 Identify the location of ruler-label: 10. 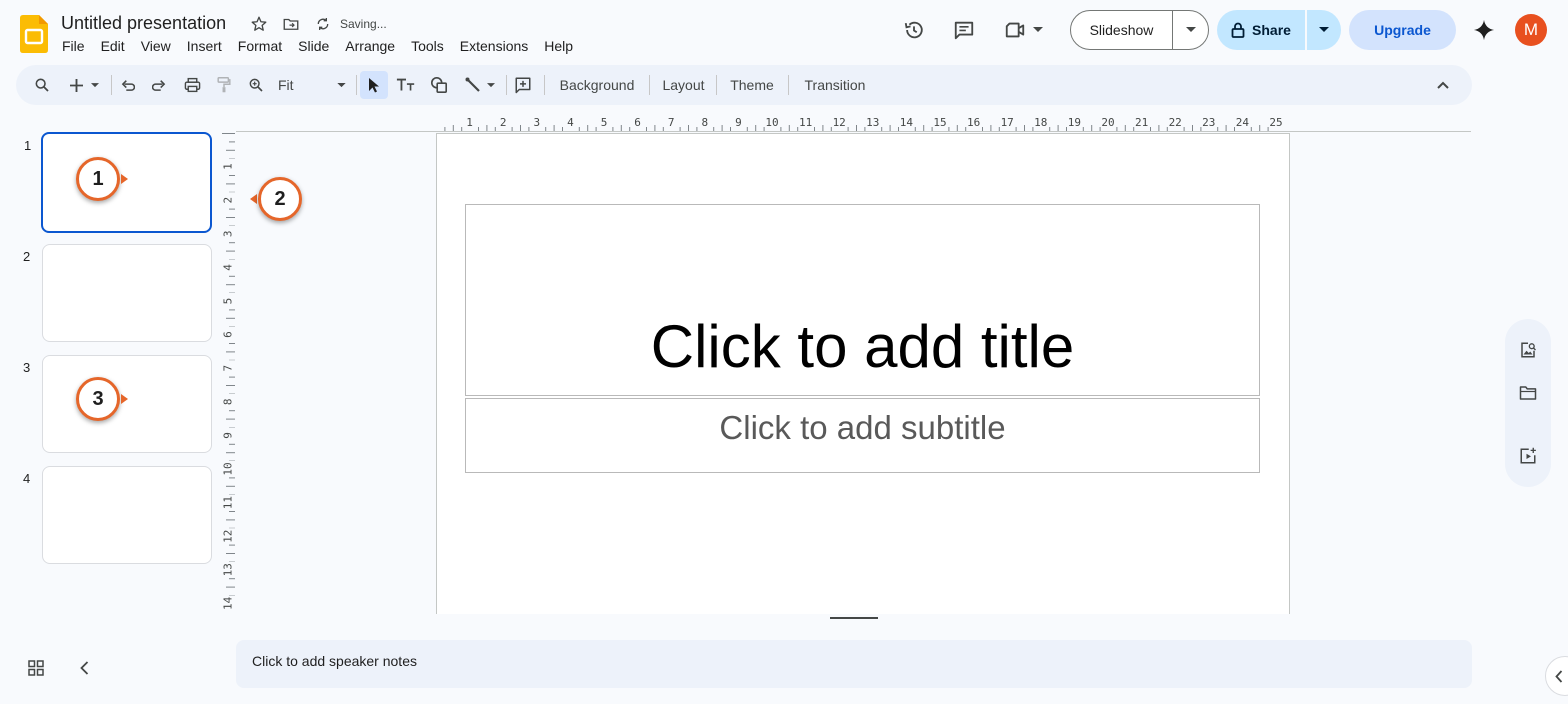
(228, 468).